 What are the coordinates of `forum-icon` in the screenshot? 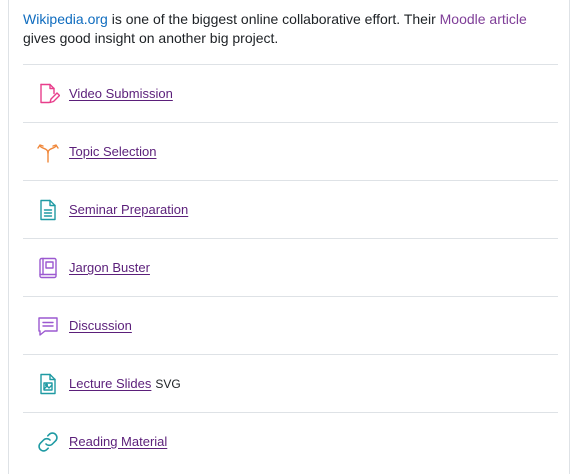 It's located at (48, 326).